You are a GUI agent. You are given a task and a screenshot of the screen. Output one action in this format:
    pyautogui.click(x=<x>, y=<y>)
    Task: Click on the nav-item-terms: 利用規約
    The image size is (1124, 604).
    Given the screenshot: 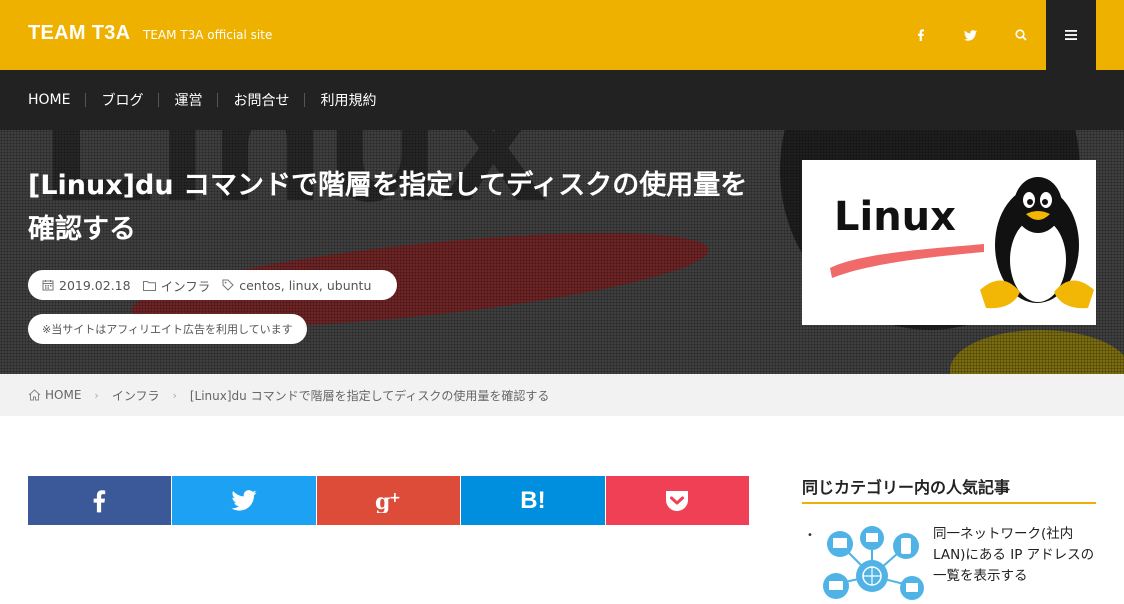 What is the action you would take?
    pyautogui.click(x=348, y=100)
    